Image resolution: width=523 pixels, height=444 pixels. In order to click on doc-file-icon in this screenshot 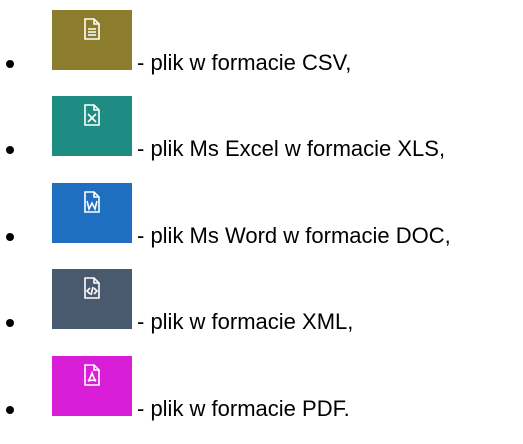, I will do `click(92, 213)`.